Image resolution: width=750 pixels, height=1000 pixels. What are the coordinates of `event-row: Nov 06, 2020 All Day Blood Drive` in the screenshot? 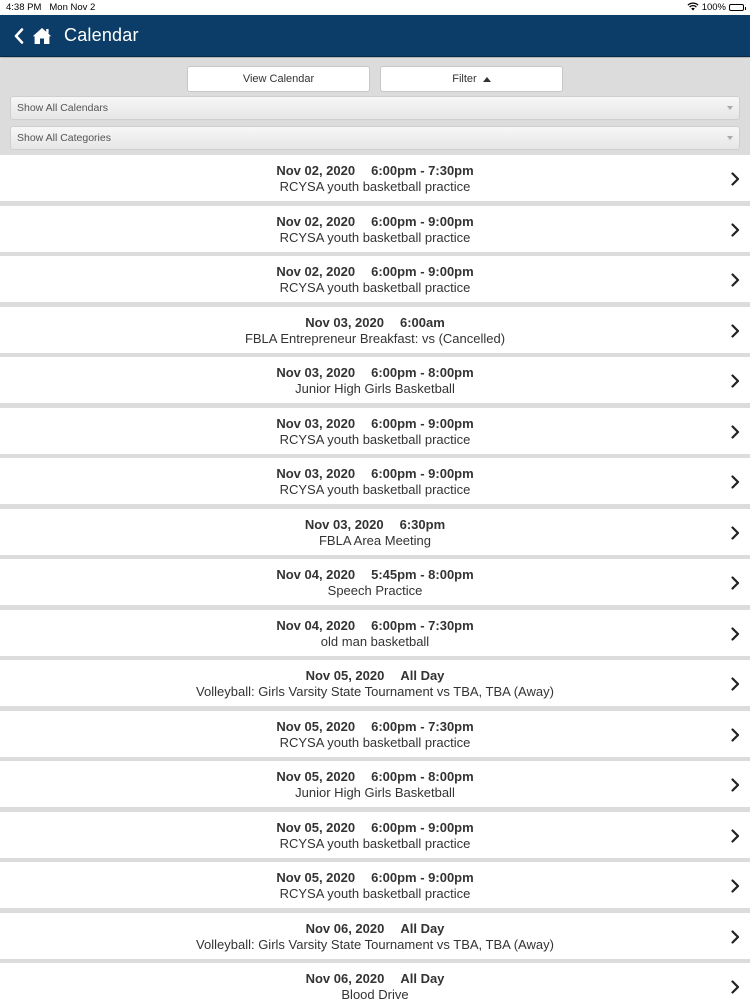 It's located at (375, 981).